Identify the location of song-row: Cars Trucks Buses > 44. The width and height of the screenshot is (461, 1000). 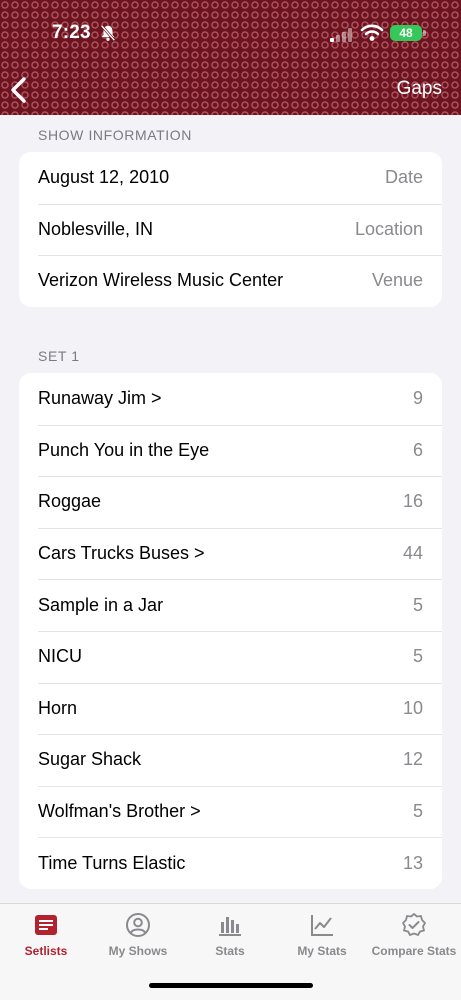
(230, 553).